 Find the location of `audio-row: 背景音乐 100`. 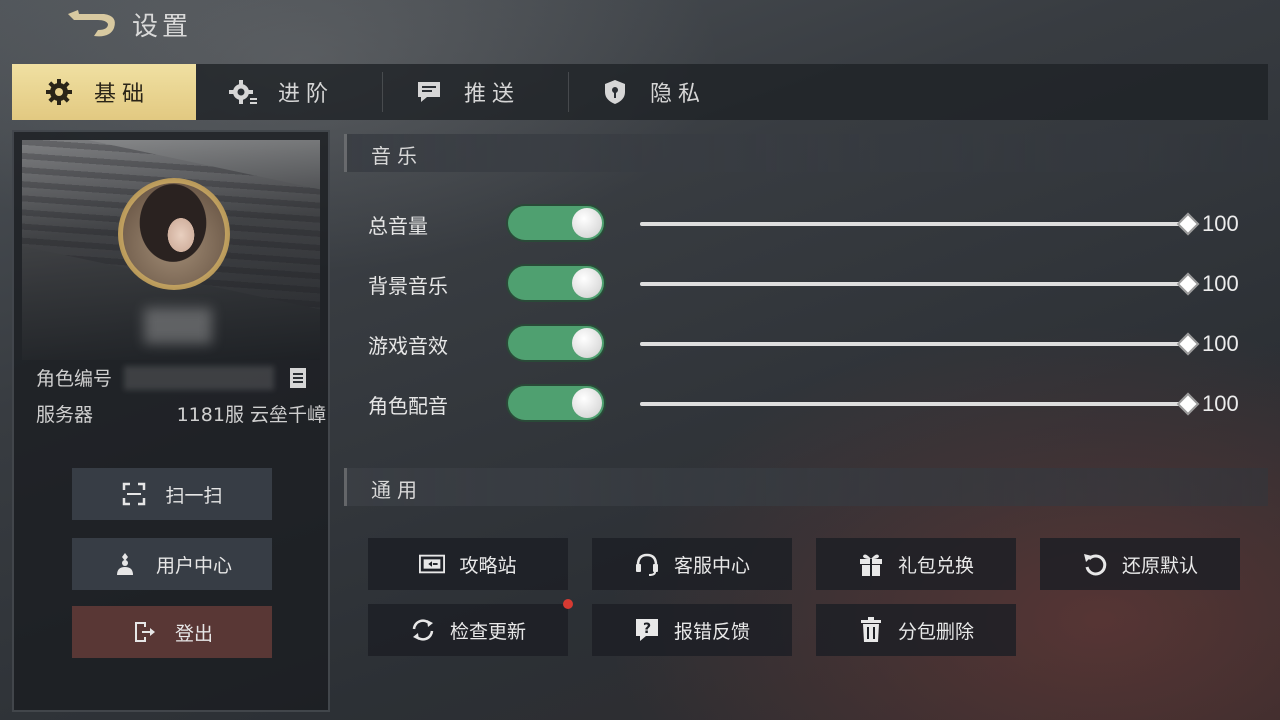

audio-row: 背景音乐 100 is located at coordinates (806, 284).